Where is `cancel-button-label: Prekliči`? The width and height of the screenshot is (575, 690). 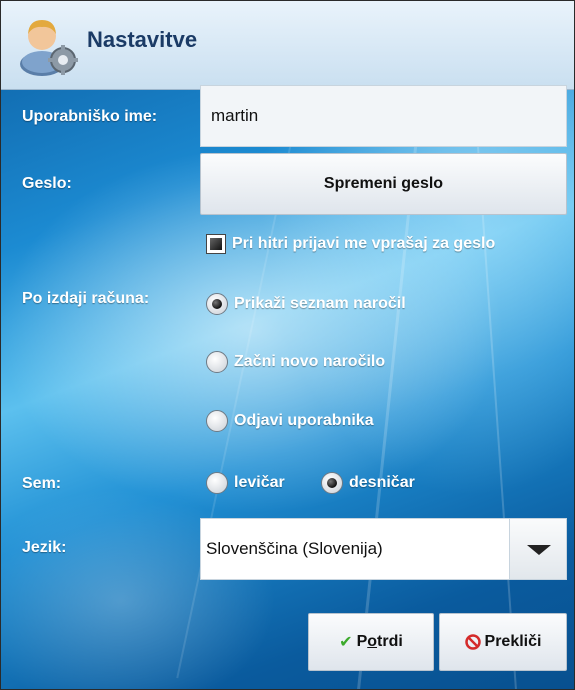 cancel-button-label: Prekliči is located at coordinates (513, 641).